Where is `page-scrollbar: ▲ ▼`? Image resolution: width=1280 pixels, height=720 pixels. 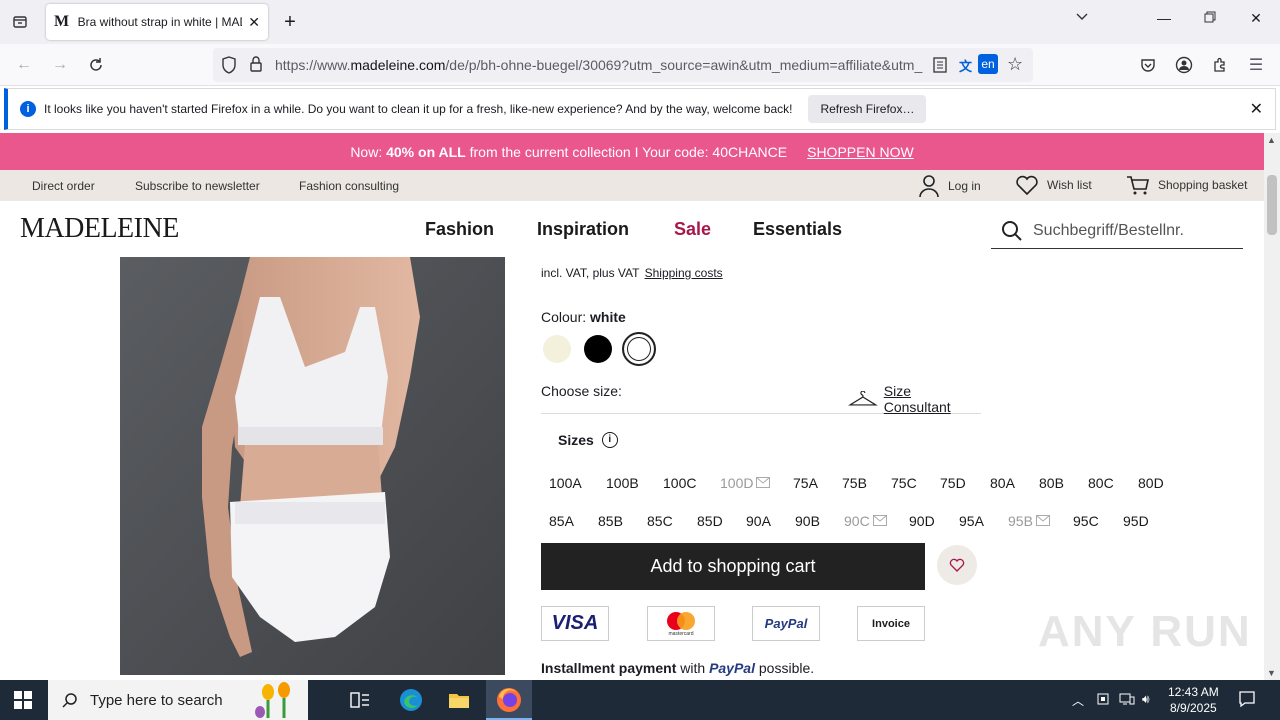 page-scrollbar: ▲ ▼ is located at coordinates (1272, 406).